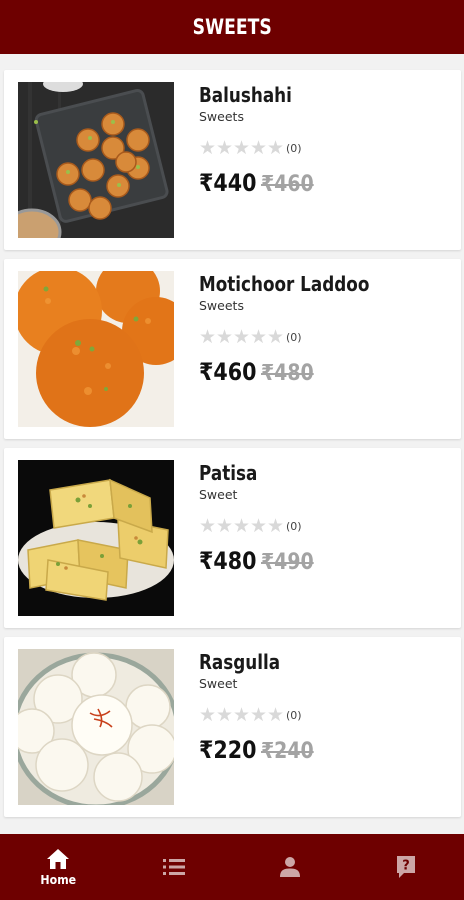  Describe the element at coordinates (96, 538) in the screenshot. I see `patisa-image` at that location.